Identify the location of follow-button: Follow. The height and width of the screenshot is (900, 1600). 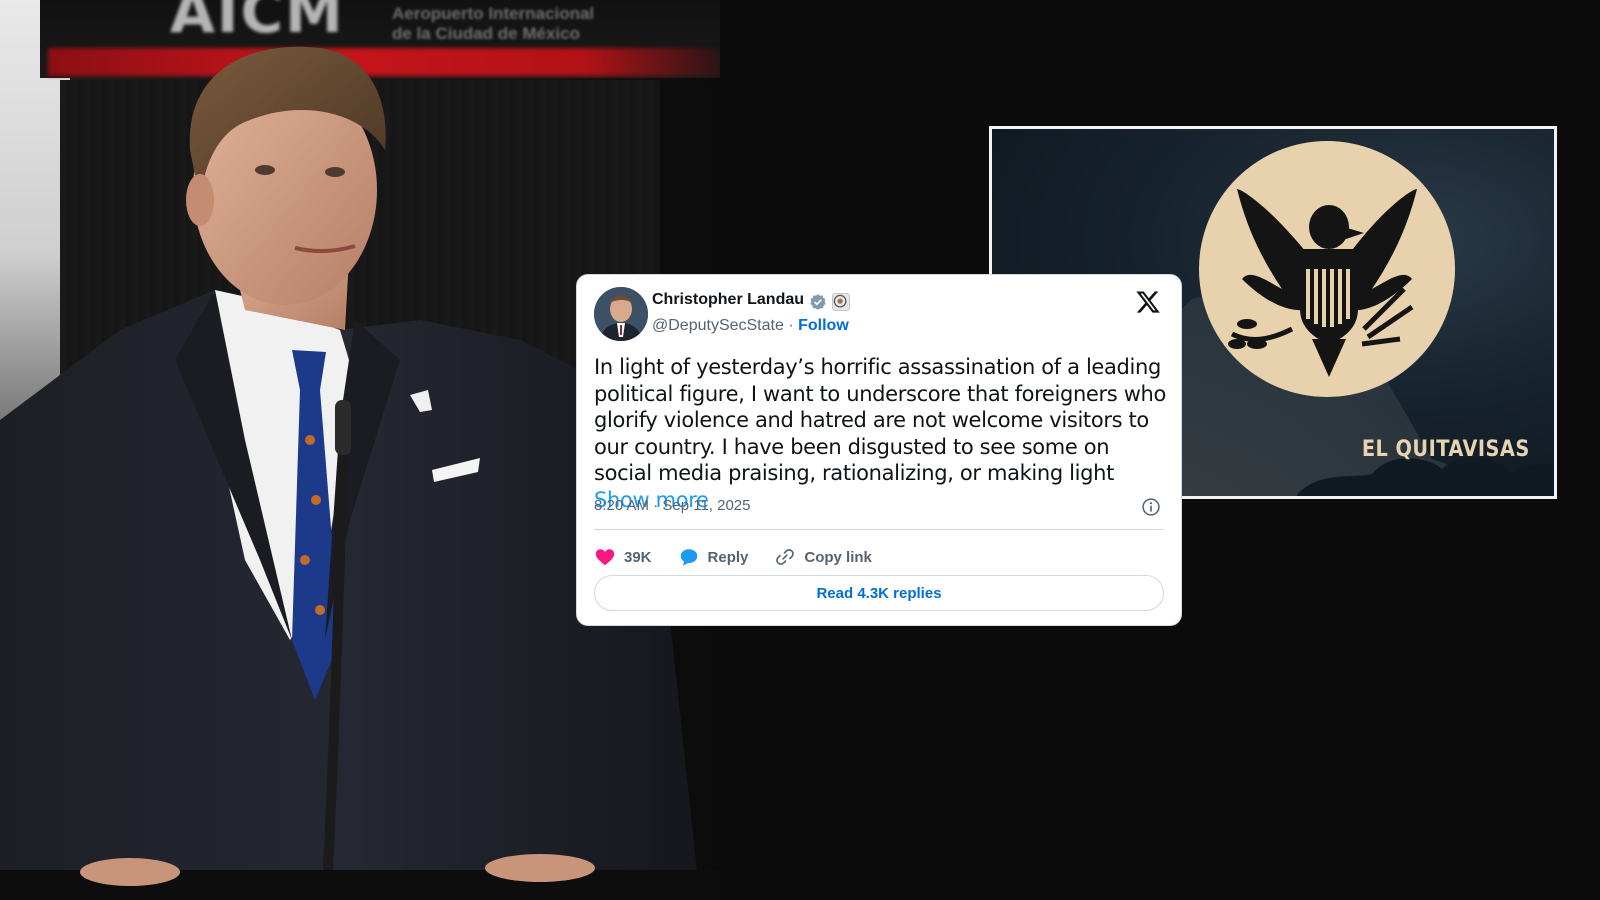
(823, 325).